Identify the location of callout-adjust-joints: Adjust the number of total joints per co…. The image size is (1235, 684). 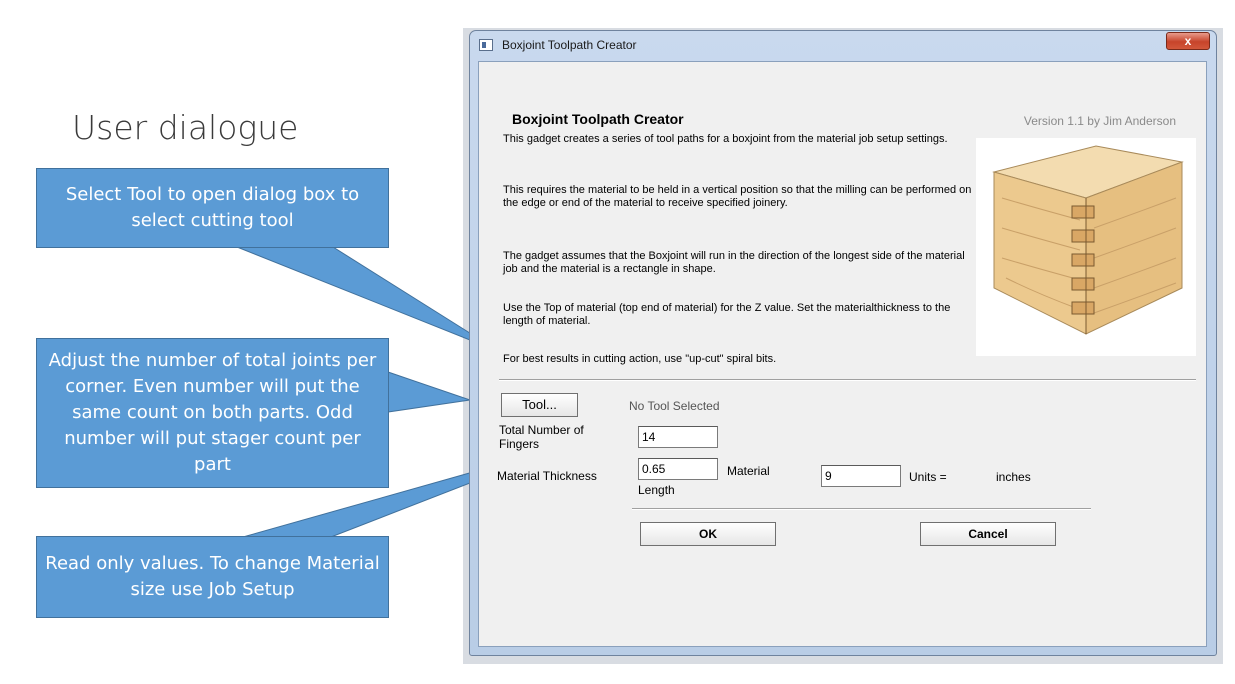
(212, 413).